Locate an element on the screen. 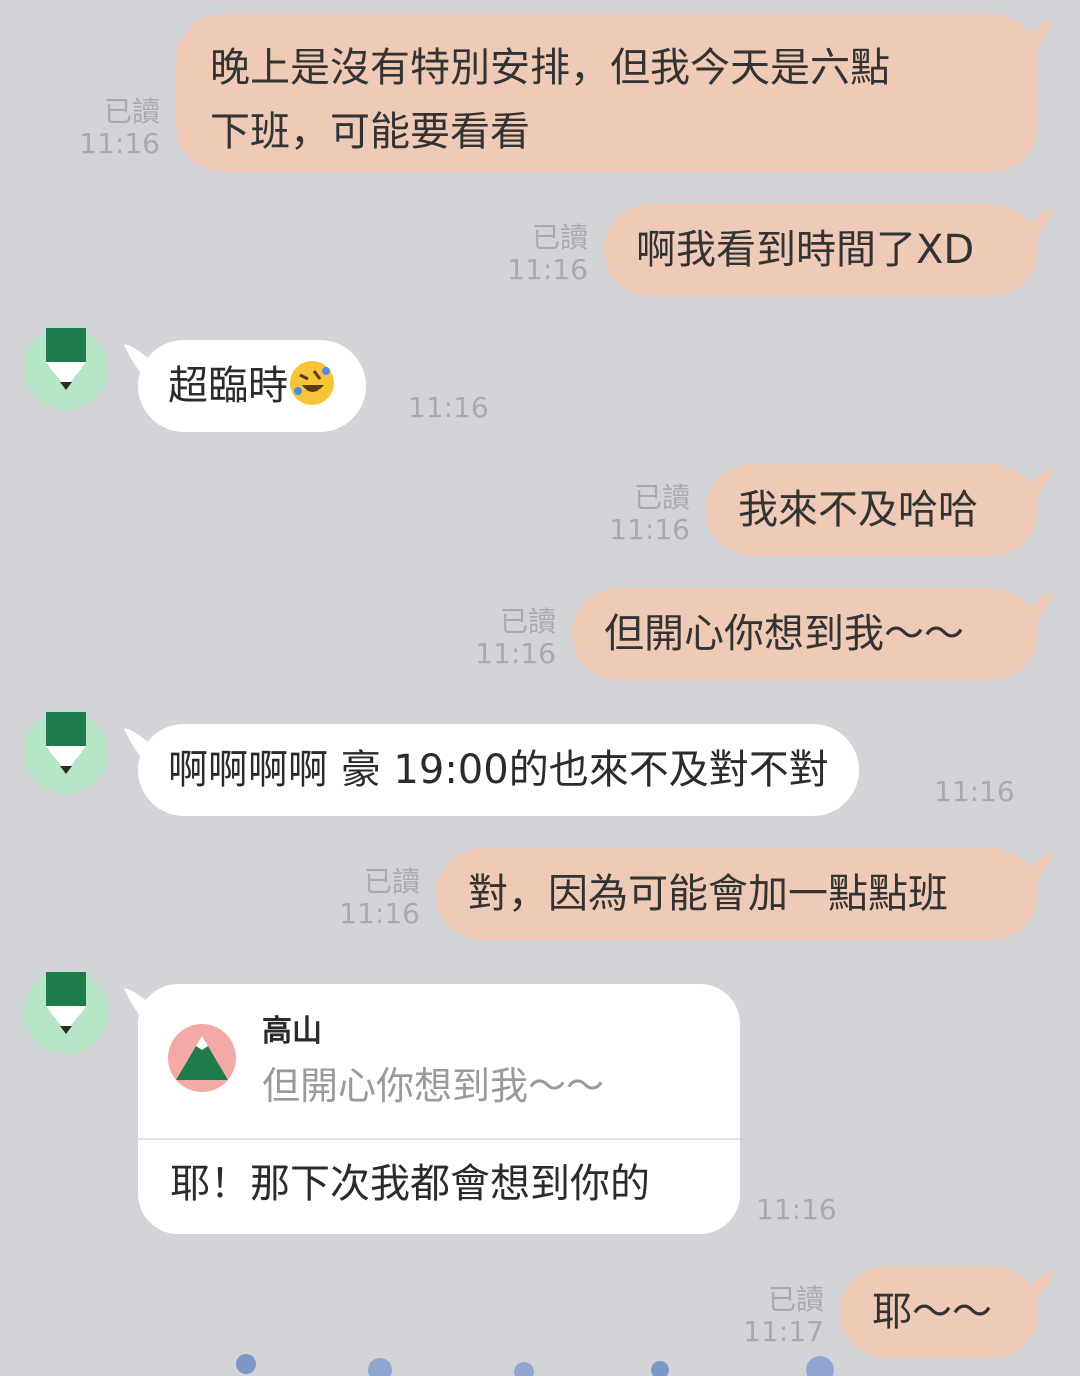 Image resolution: width=1080 pixels, height=1376 pixels. reply-message-bubble: 高山 但開心你想到我～～ 耶！那下次我都會想到你的 is located at coordinates (439, 1109).